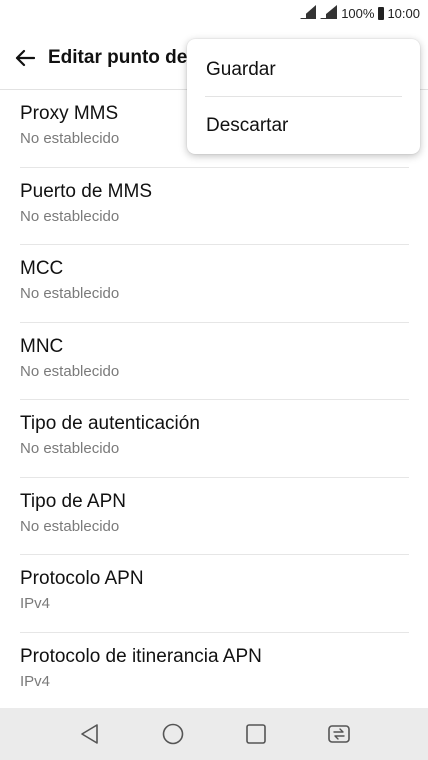  What do you see at coordinates (42, 268) in the screenshot?
I see `list-item-title: MCC` at bounding box center [42, 268].